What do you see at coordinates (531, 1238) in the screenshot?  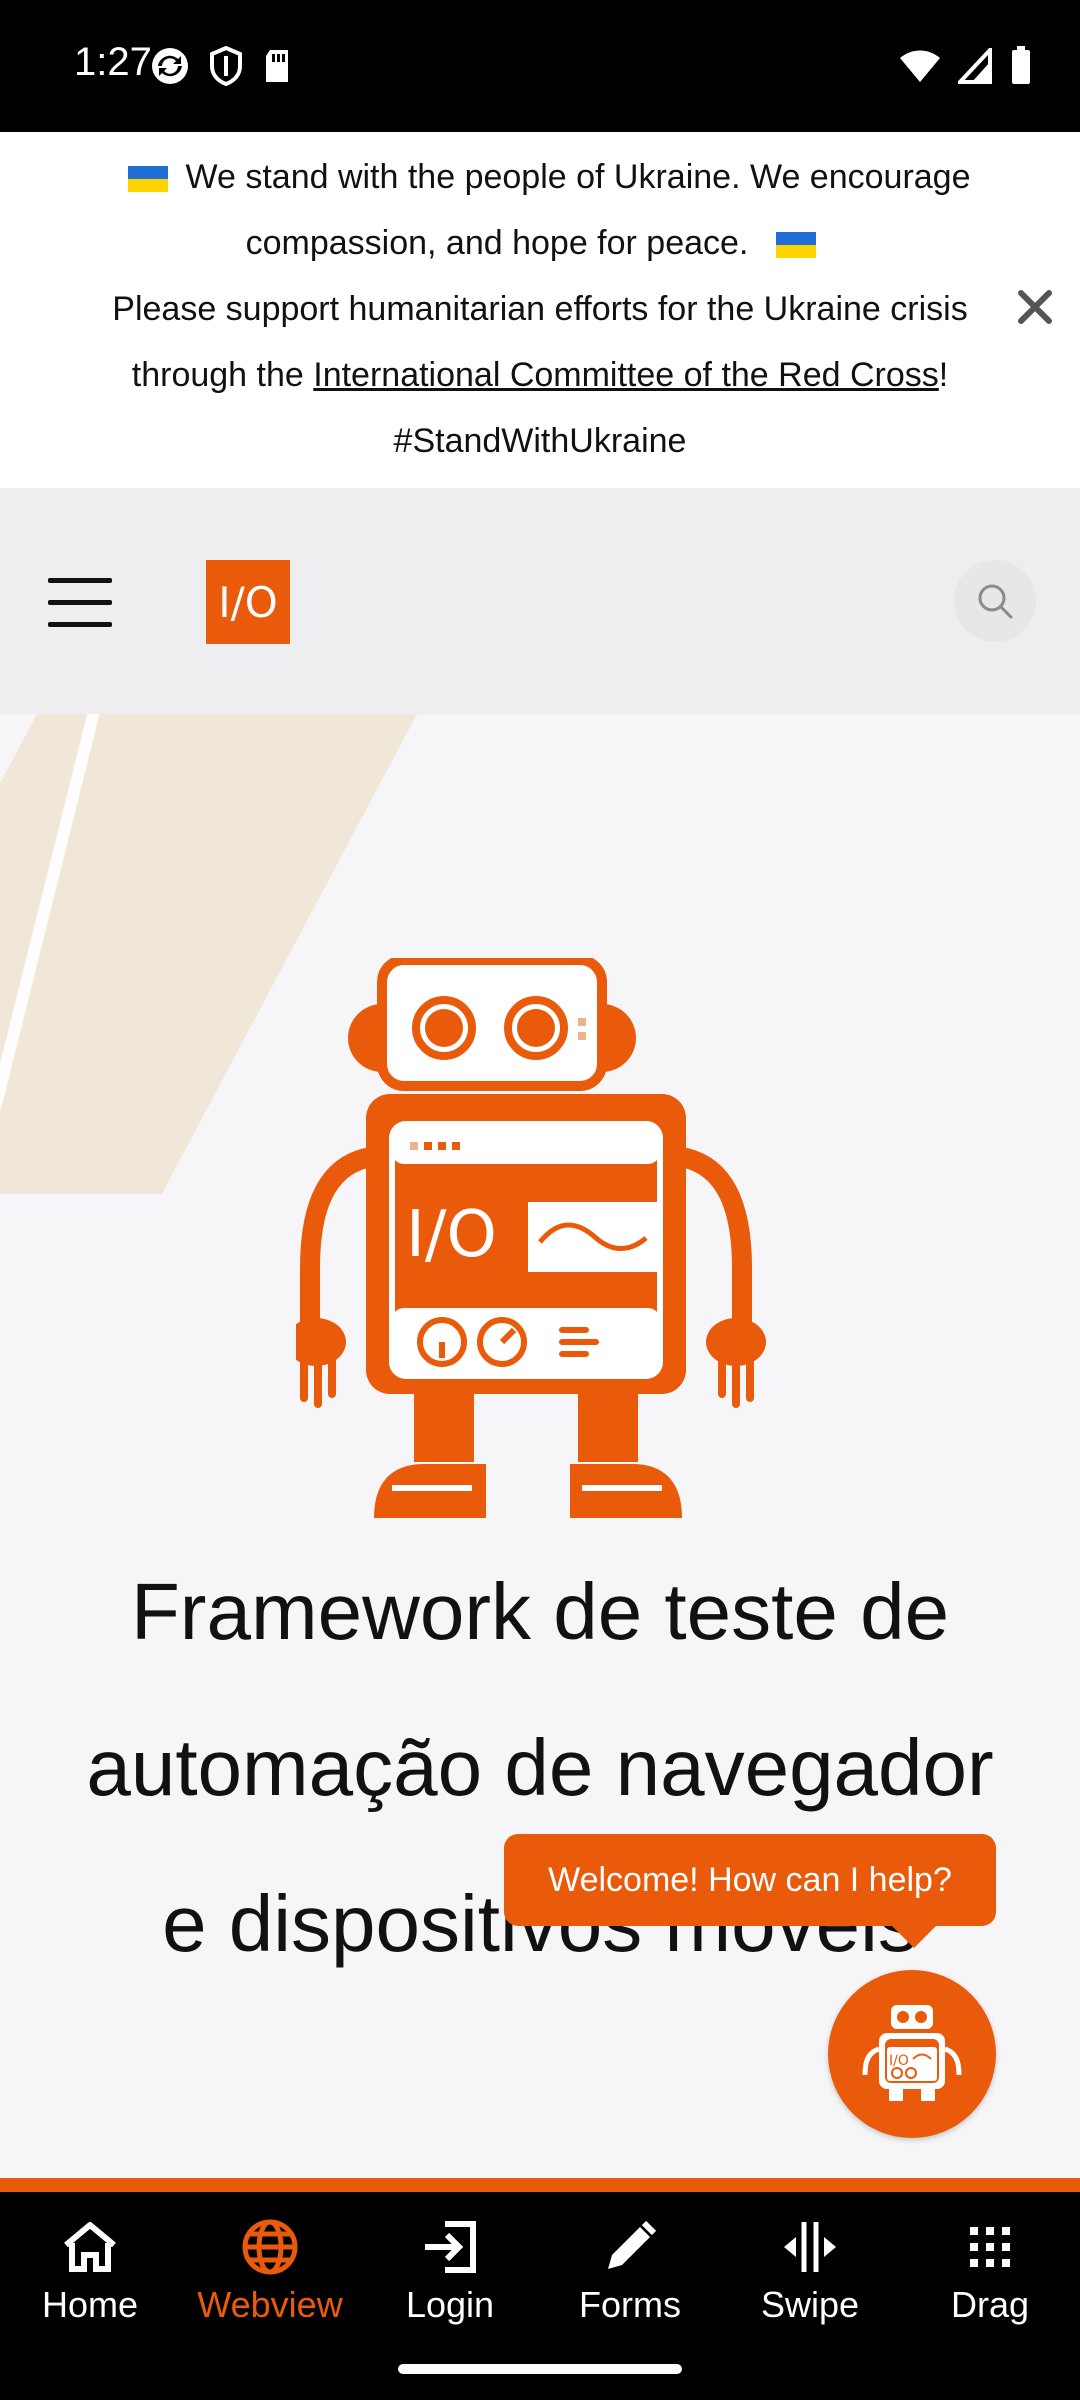 I see `robot-illustration: I/O` at bounding box center [531, 1238].